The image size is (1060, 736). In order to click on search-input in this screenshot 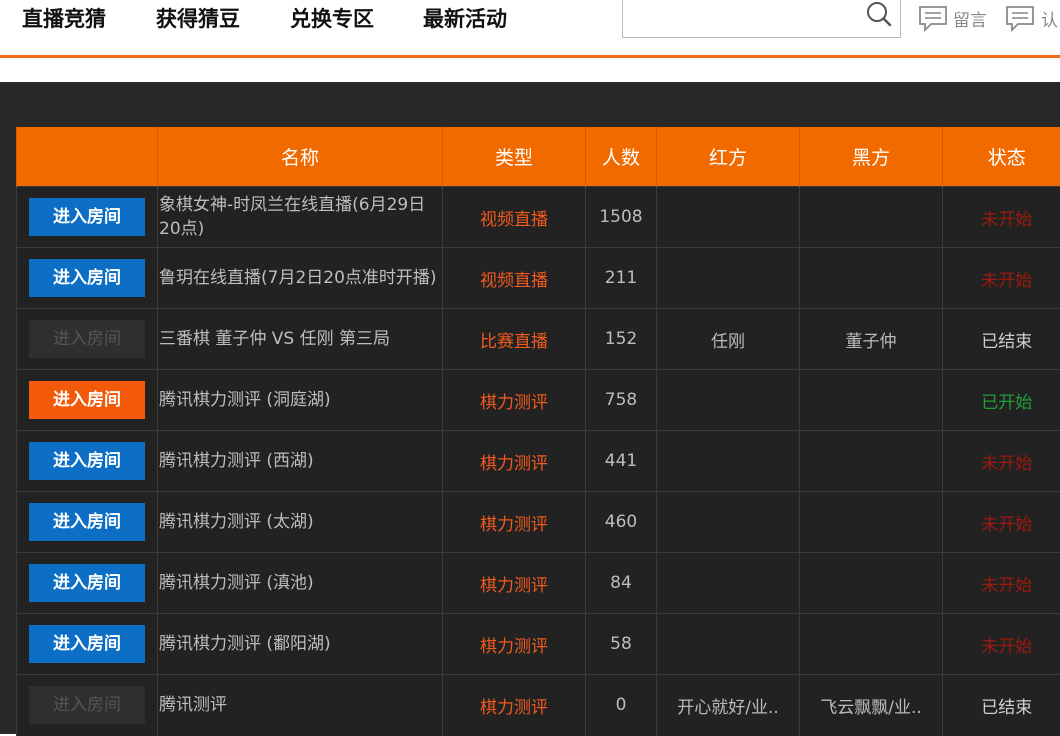, I will do `click(747, 17)`.